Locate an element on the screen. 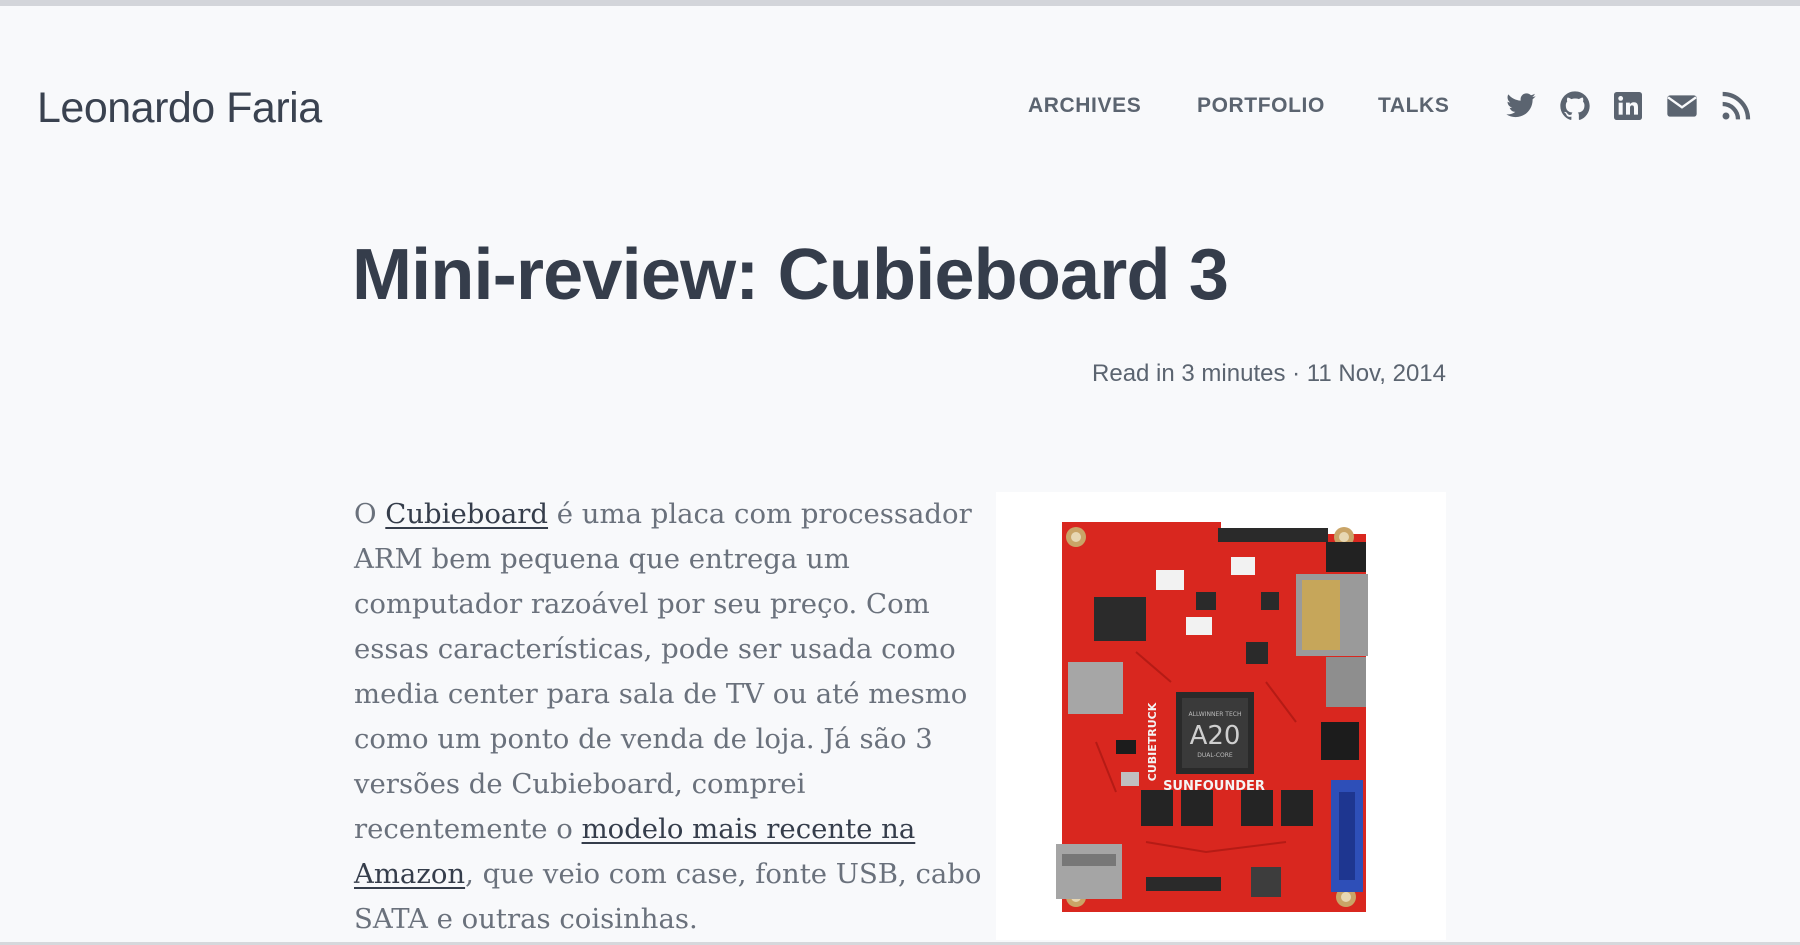 The height and width of the screenshot is (945, 1800). chip-model: A20 is located at coordinates (1215, 736).